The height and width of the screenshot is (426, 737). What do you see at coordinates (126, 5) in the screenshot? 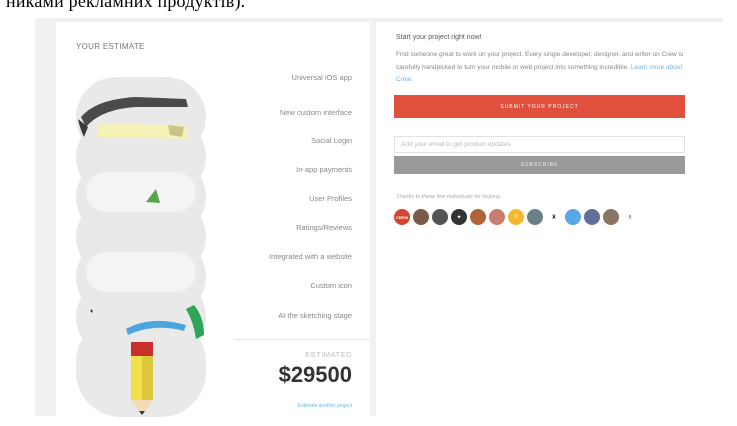
I see `caption-text: никами рекламних продуктів).` at bounding box center [126, 5].